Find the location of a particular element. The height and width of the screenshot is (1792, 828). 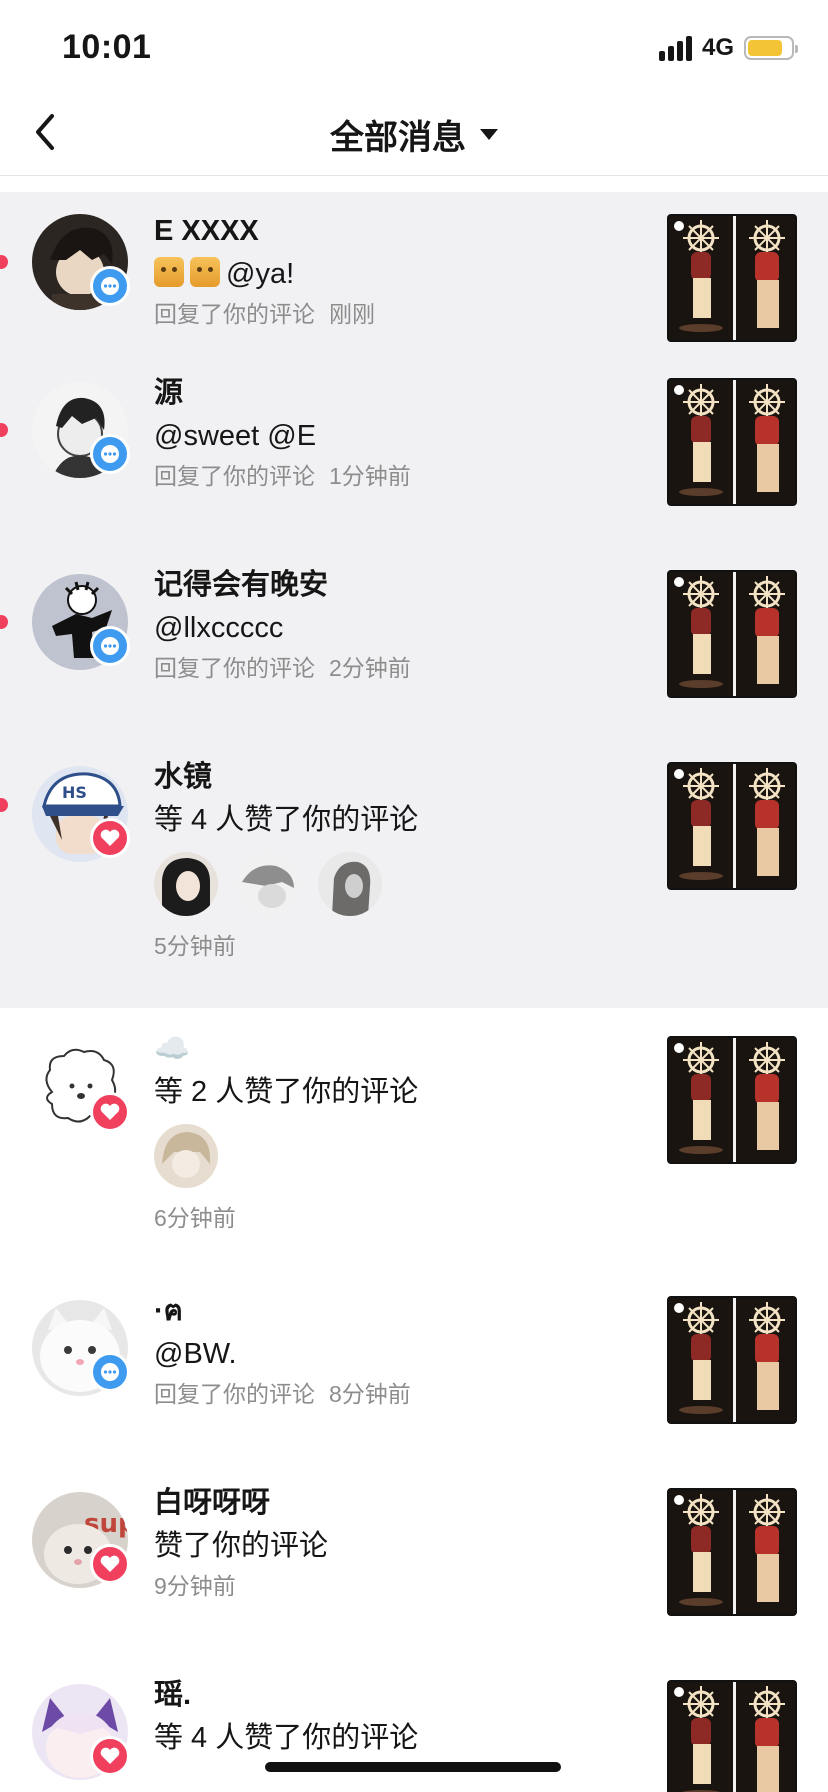

message-text: 等 2 人赞了你的评论 is located at coordinates (286, 1092).